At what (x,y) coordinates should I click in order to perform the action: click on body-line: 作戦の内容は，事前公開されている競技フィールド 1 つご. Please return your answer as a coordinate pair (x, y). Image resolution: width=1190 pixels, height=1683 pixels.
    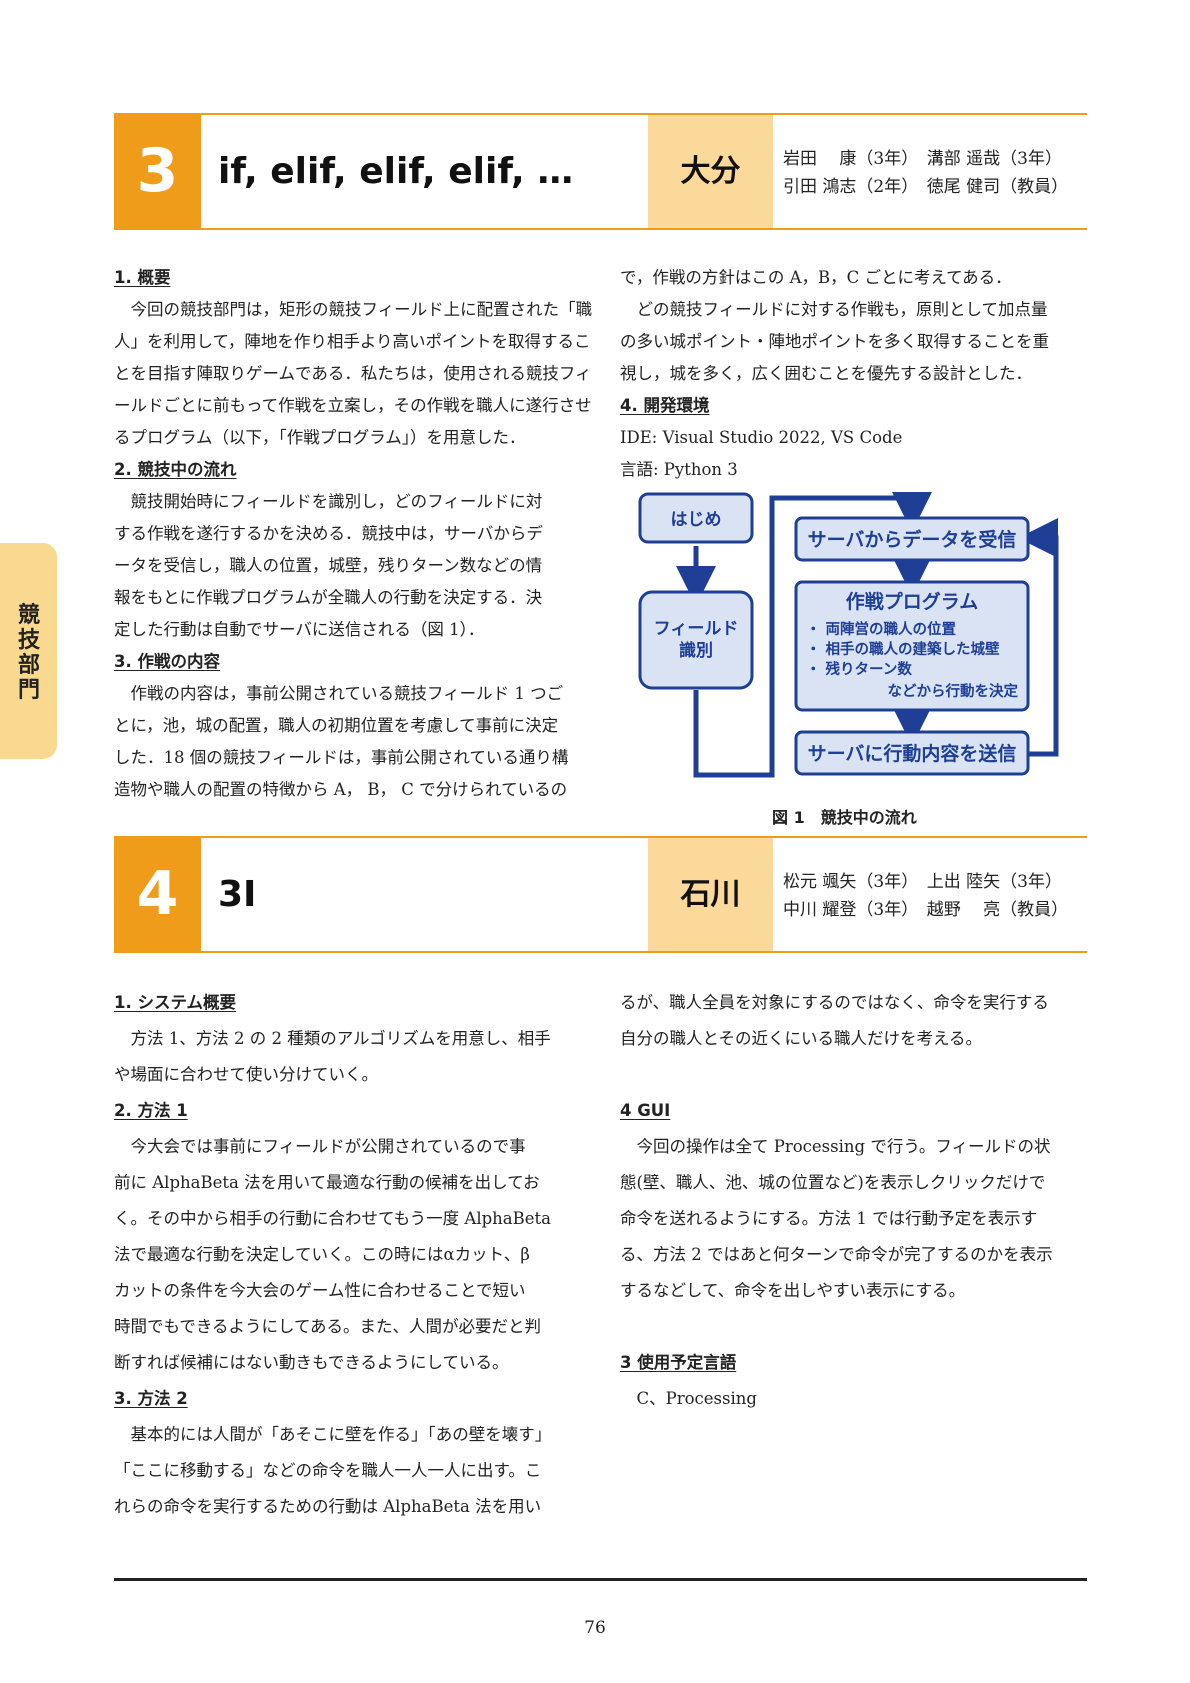
    Looking at the image, I should click on (339, 693).